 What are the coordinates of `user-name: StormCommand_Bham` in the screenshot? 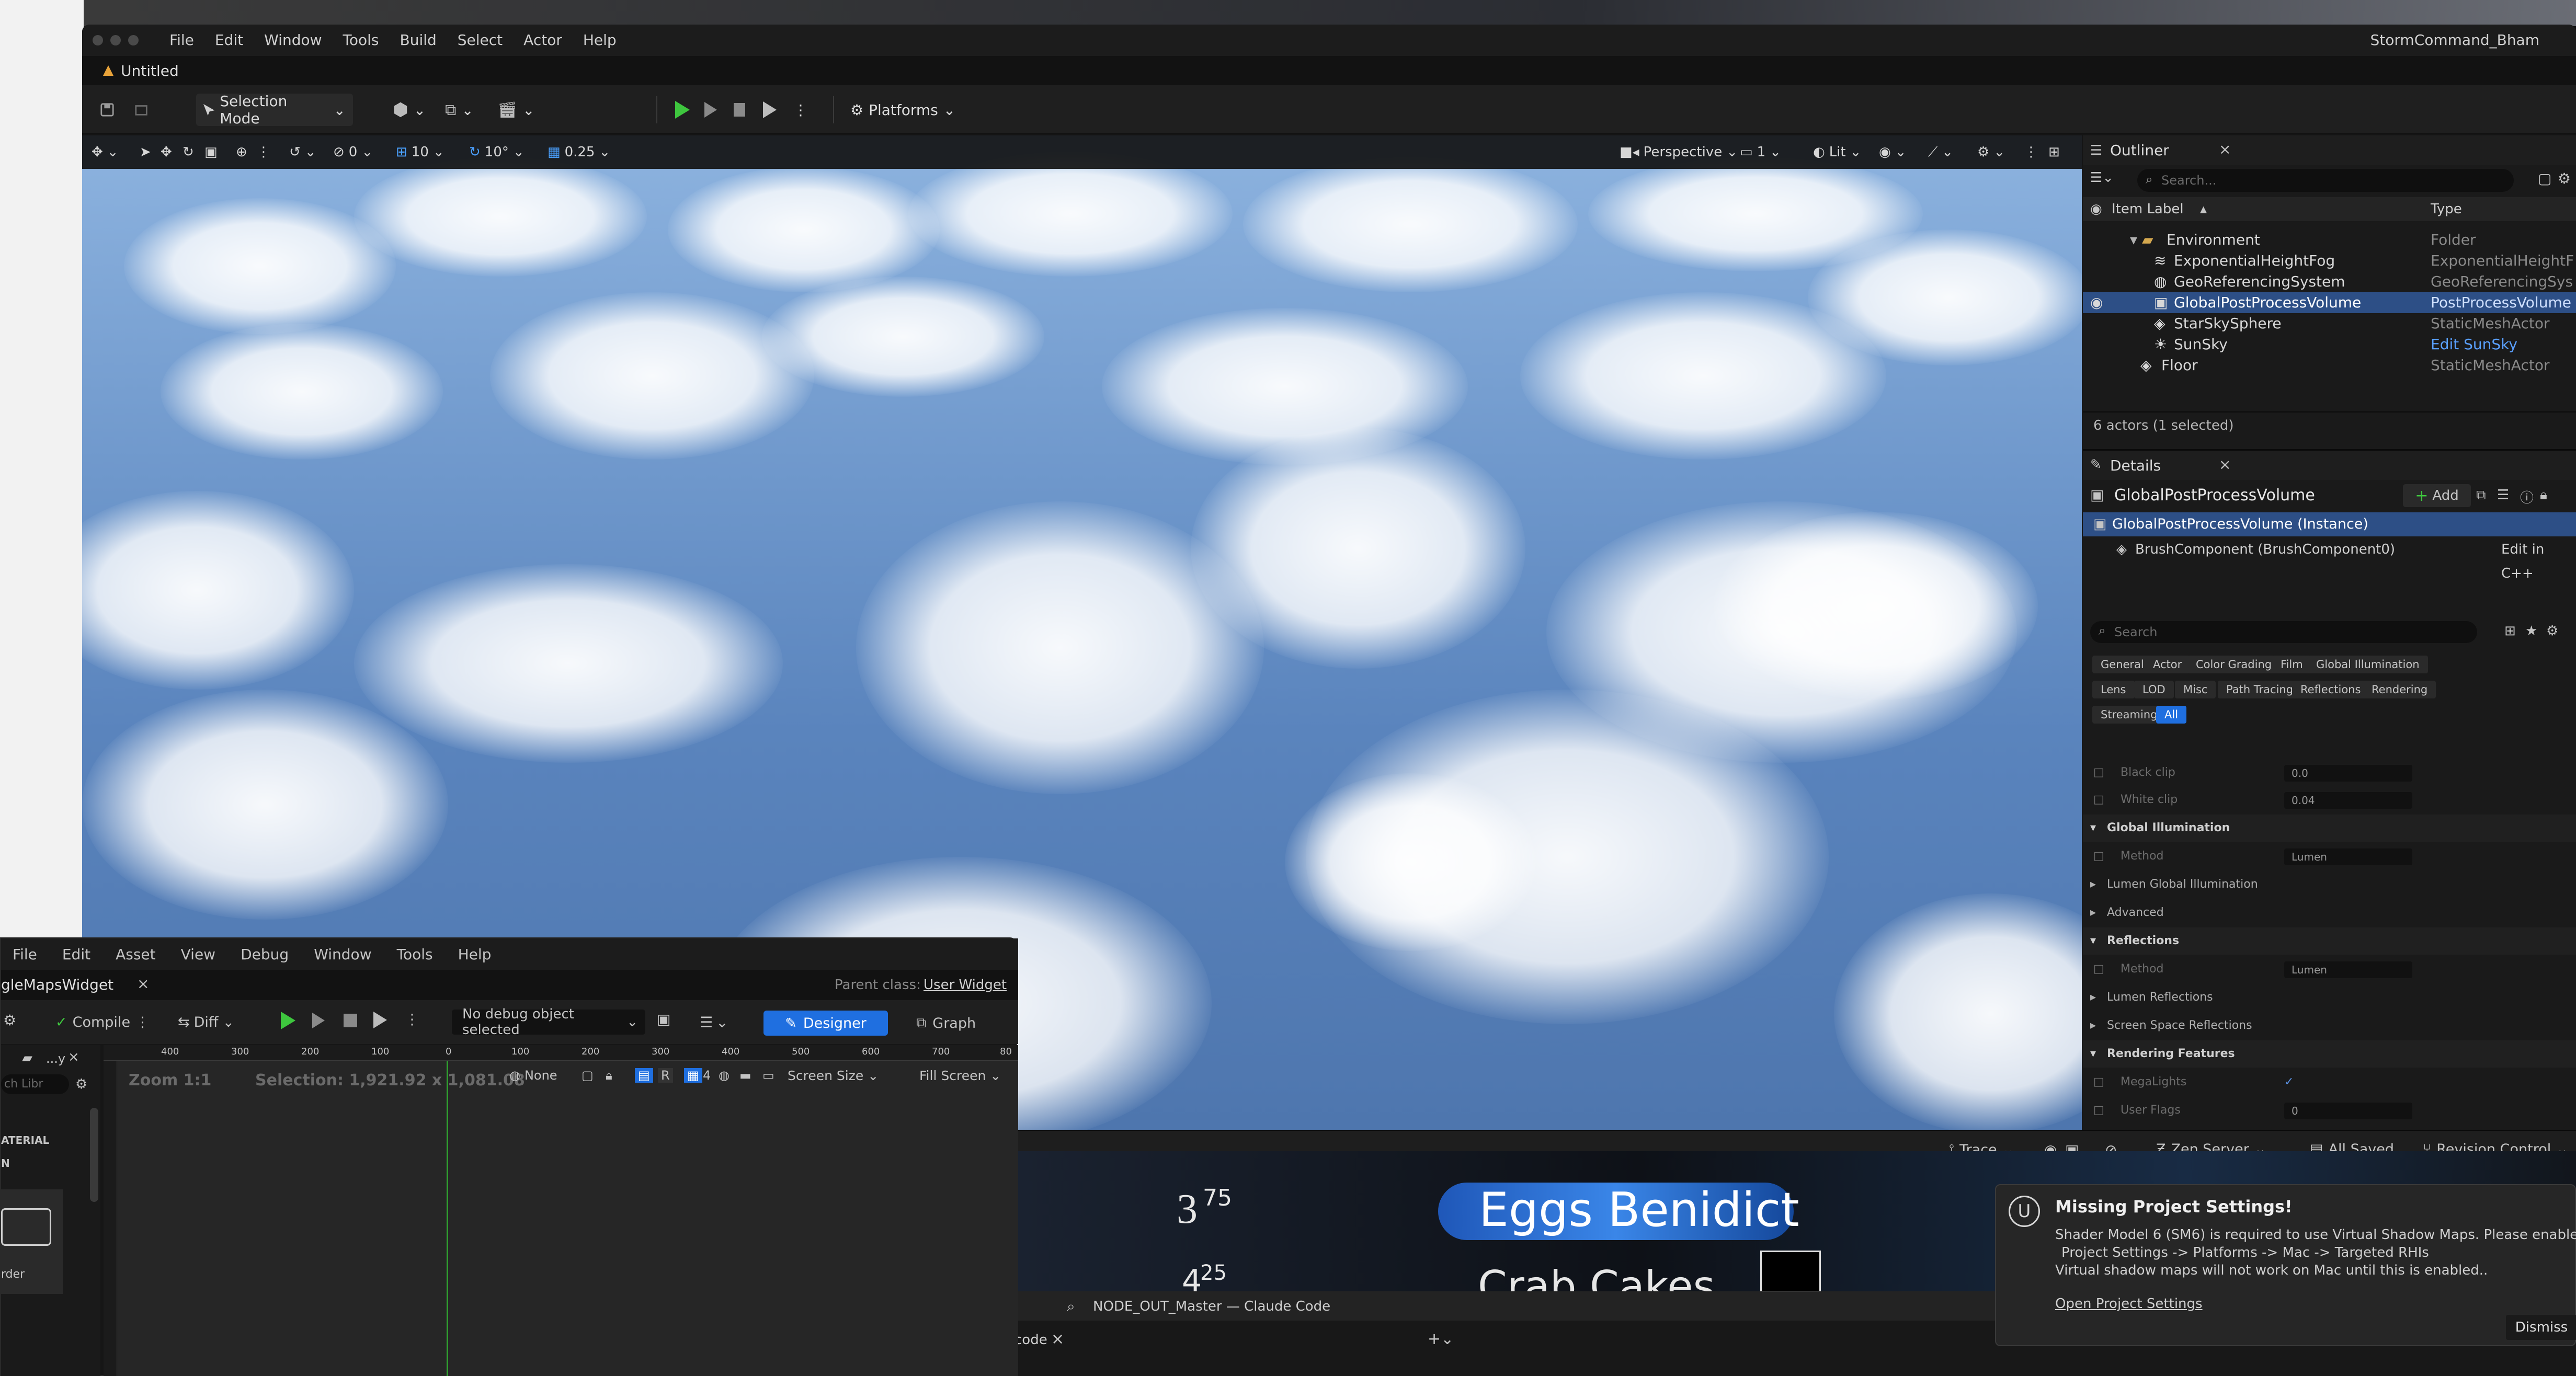 It's located at (2455, 40).